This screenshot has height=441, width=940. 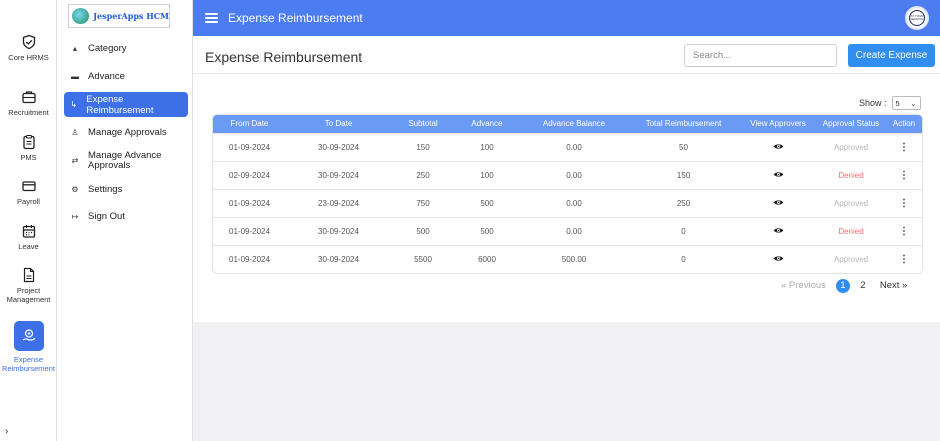 I want to click on divider, so click(x=566, y=73).